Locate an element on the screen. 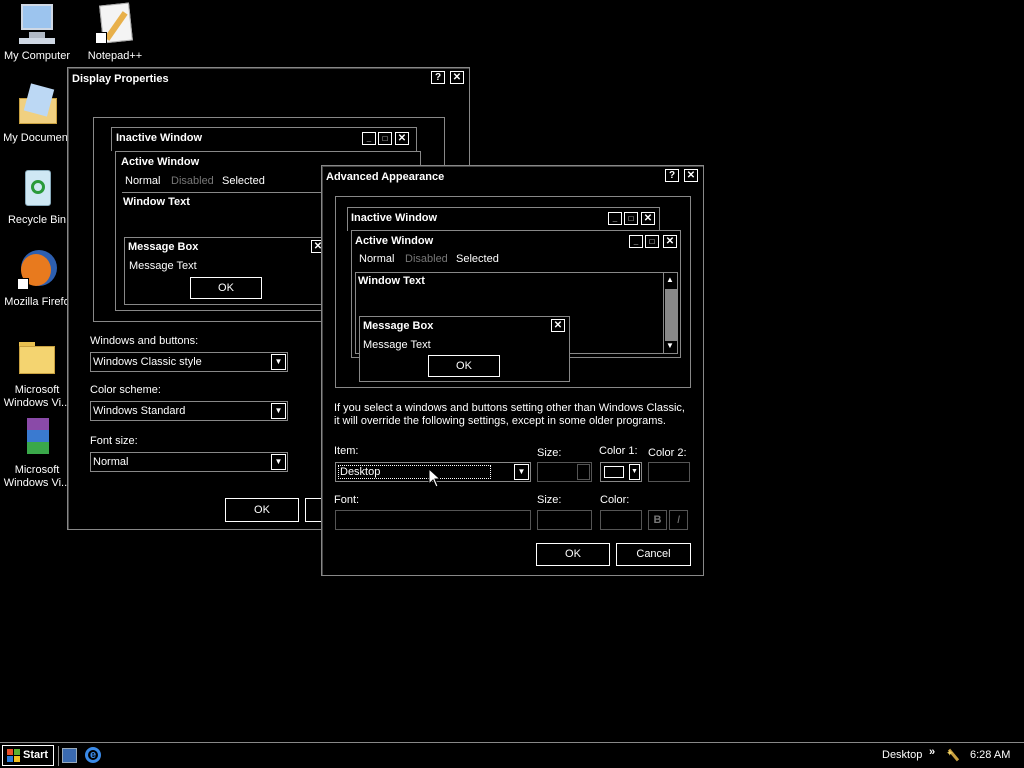  icon-label: Recycle Bin is located at coordinates (37, 220).